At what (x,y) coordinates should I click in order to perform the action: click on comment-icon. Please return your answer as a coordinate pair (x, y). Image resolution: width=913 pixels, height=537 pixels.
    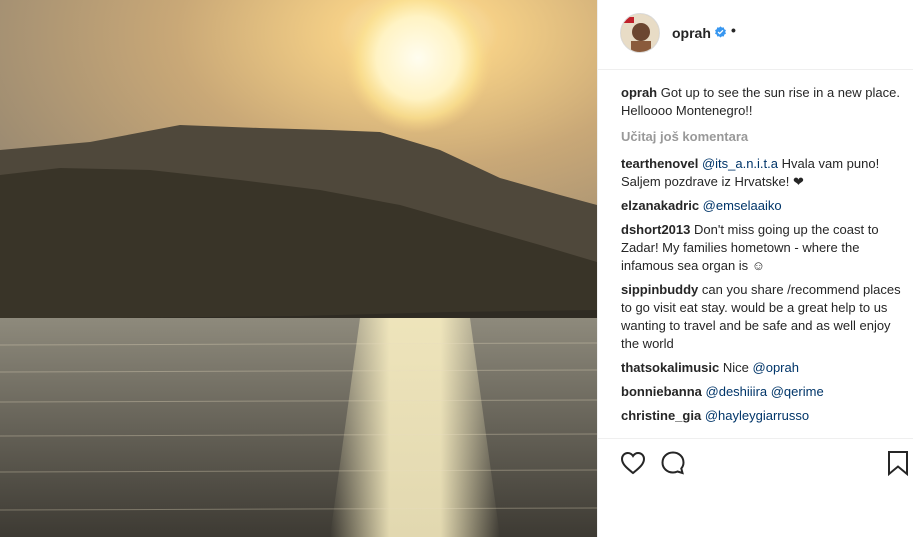
    Looking at the image, I should click on (673, 463).